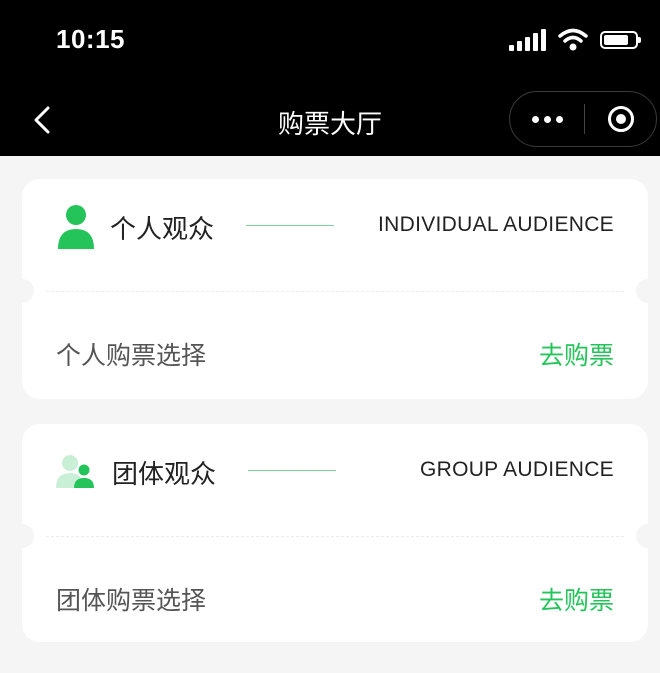 This screenshot has width=660, height=673. I want to click on status-icons, so click(575, 40).